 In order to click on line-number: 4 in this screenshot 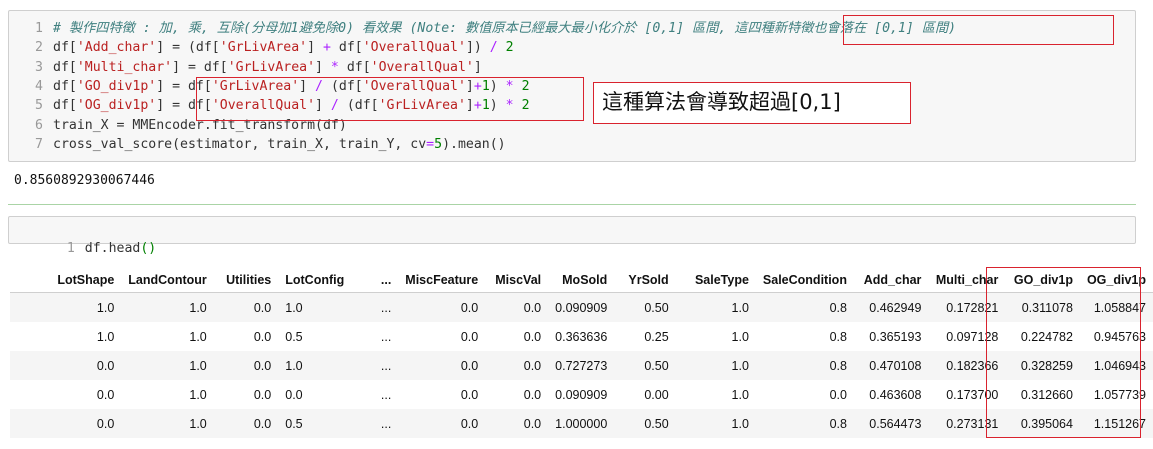, I will do `click(39, 86)`.